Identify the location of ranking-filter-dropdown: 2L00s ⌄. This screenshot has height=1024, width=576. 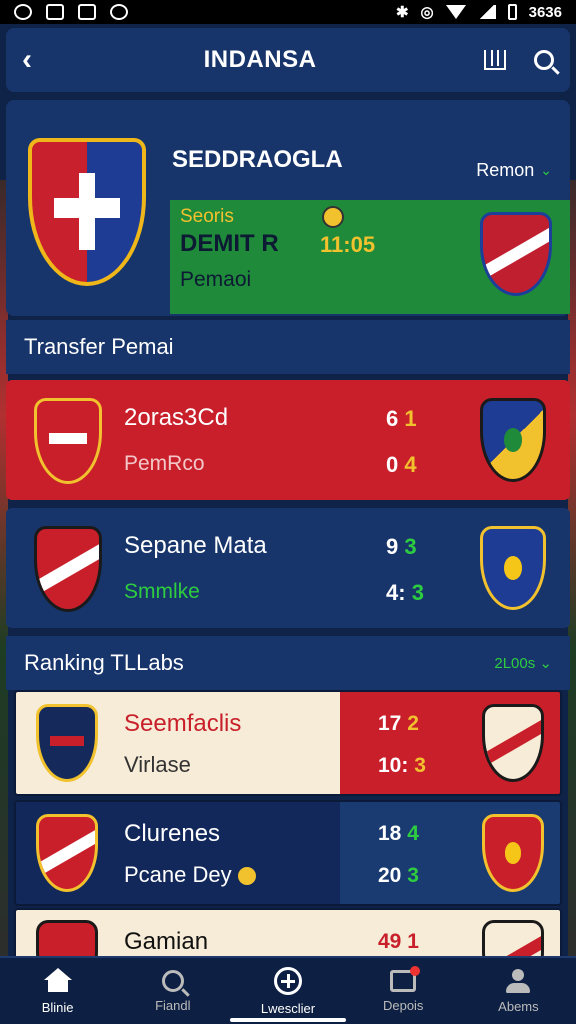
(523, 663).